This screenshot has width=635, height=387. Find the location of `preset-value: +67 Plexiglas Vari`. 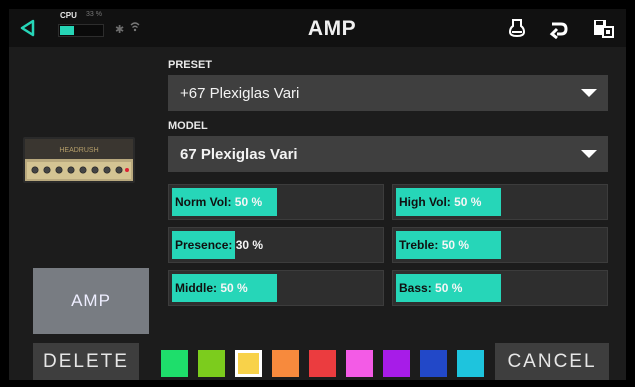

preset-value: +67 Plexiglas Vari is located at coordinates (240, 93).